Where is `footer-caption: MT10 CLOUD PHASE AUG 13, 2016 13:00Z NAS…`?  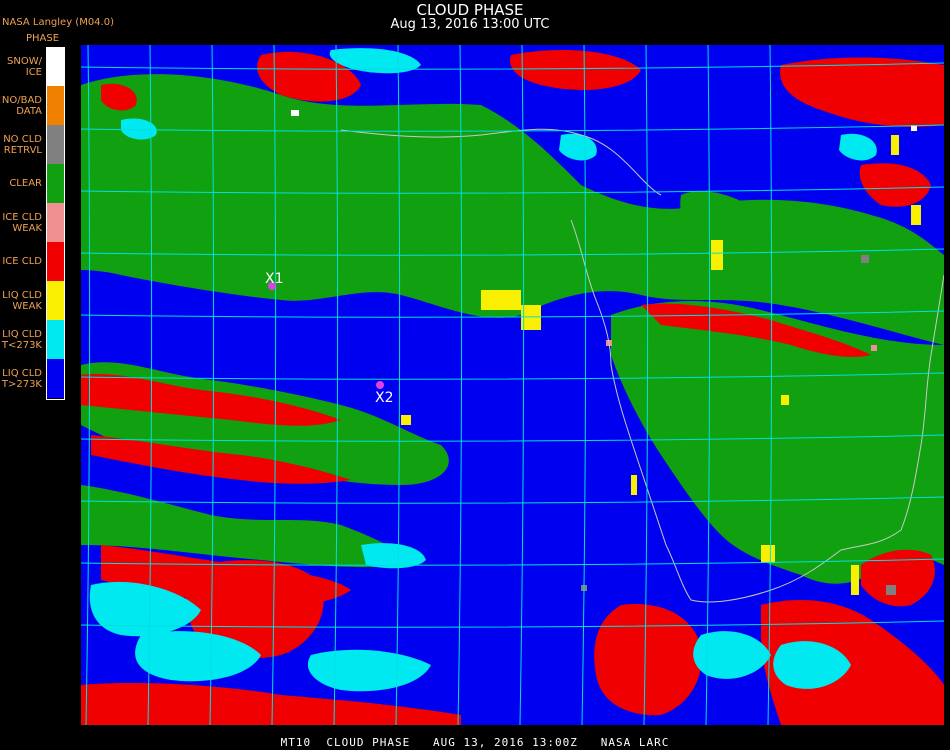
footer-caption: MT10 CLOUD PHASE AUG 13, 2016 13:00Z NAS… is located at coordinates (475, 742).